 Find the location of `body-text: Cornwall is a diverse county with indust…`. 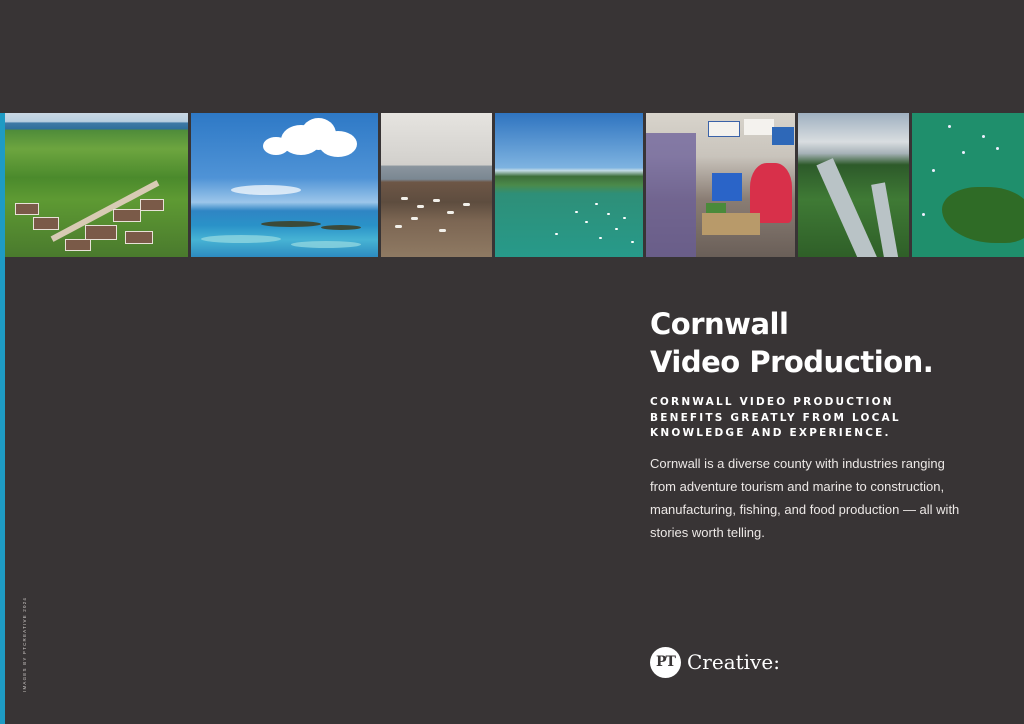

body-text: Cornwall is a diverse county with indust… is located at coordinates (805, 498).